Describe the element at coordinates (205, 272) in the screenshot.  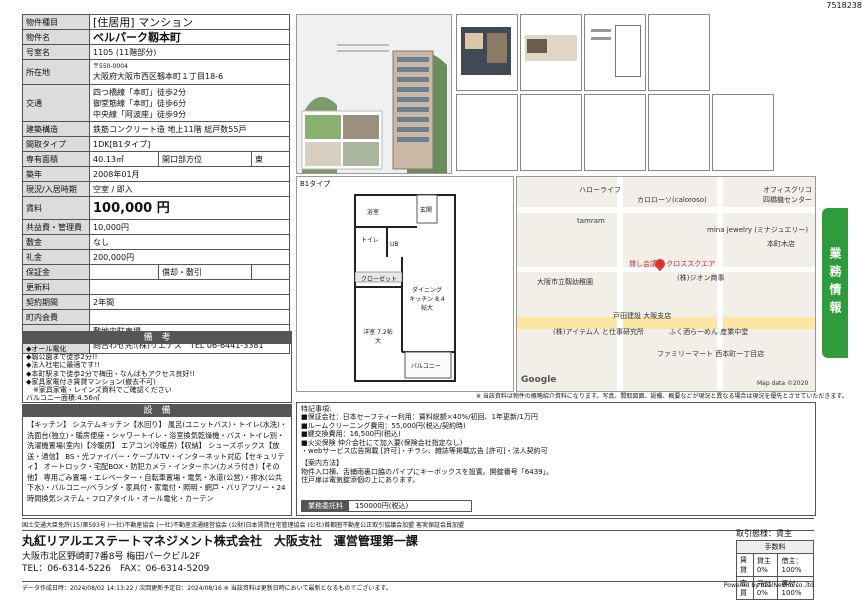
I see `guarantee-mid: 償却・敷引` at that location.